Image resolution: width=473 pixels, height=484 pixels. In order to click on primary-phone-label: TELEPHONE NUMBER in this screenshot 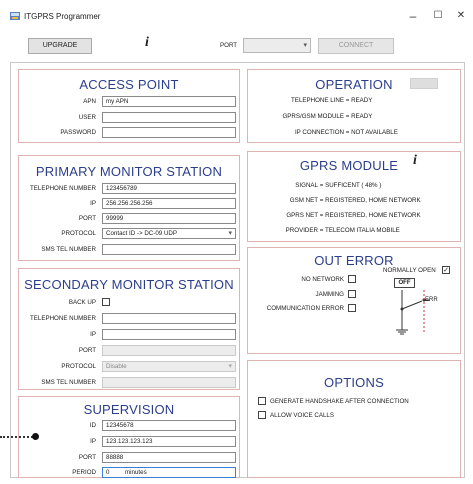, I will do `click(62, 188)`.